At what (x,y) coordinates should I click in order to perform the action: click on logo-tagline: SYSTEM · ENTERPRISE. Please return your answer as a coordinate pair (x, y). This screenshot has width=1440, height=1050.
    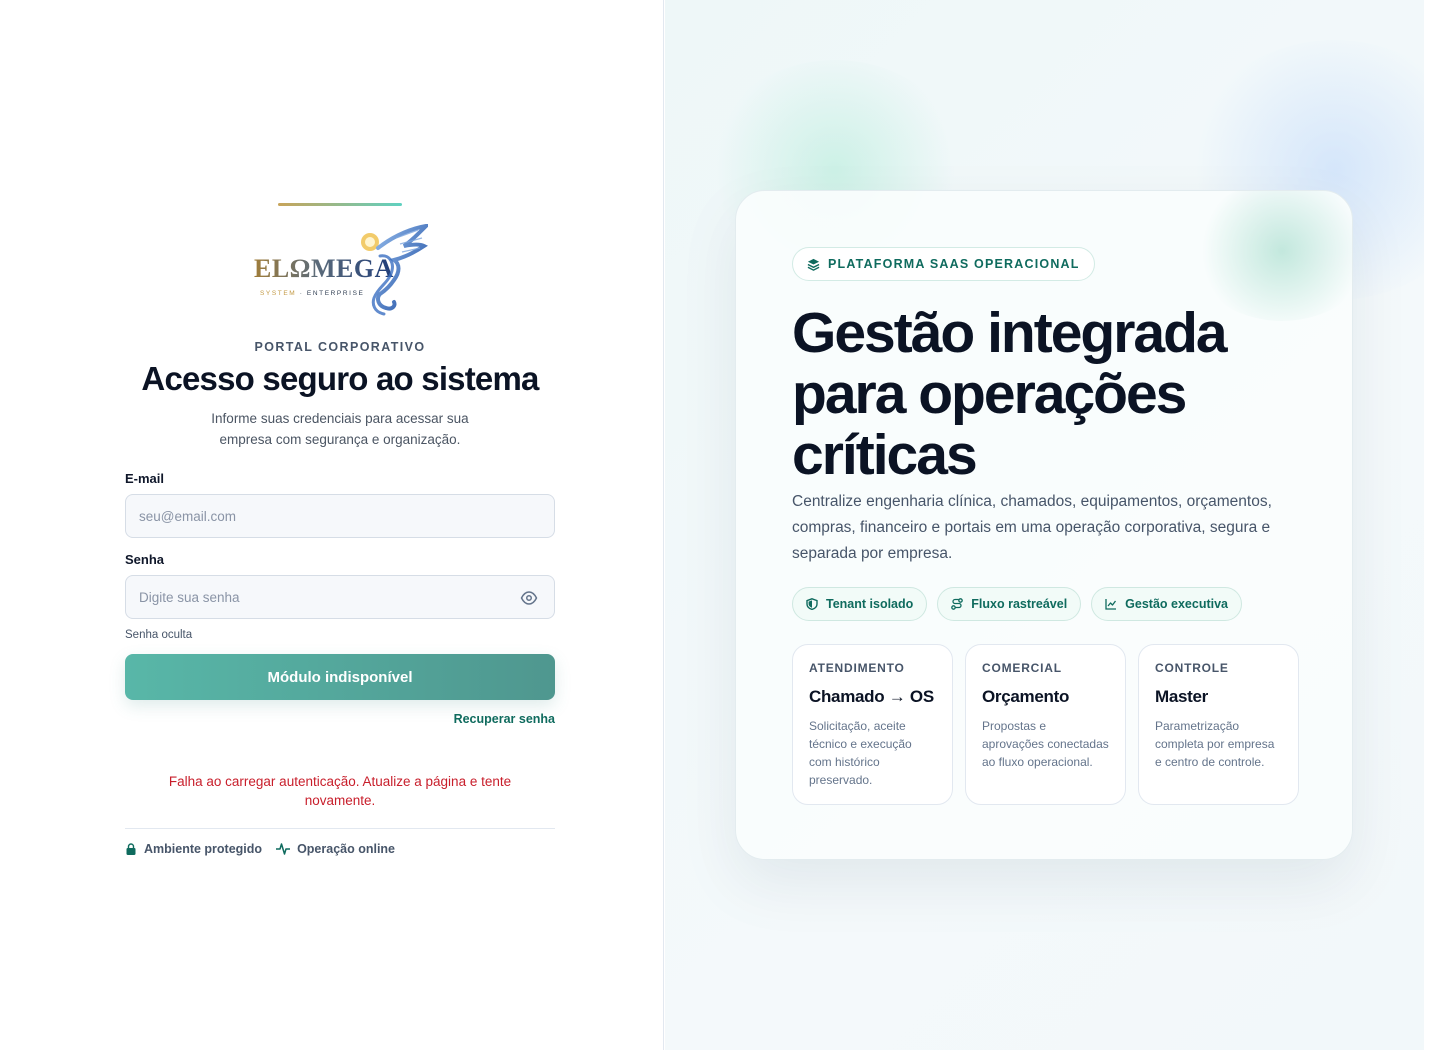
    Looking at the image, I should click on (312, 293).